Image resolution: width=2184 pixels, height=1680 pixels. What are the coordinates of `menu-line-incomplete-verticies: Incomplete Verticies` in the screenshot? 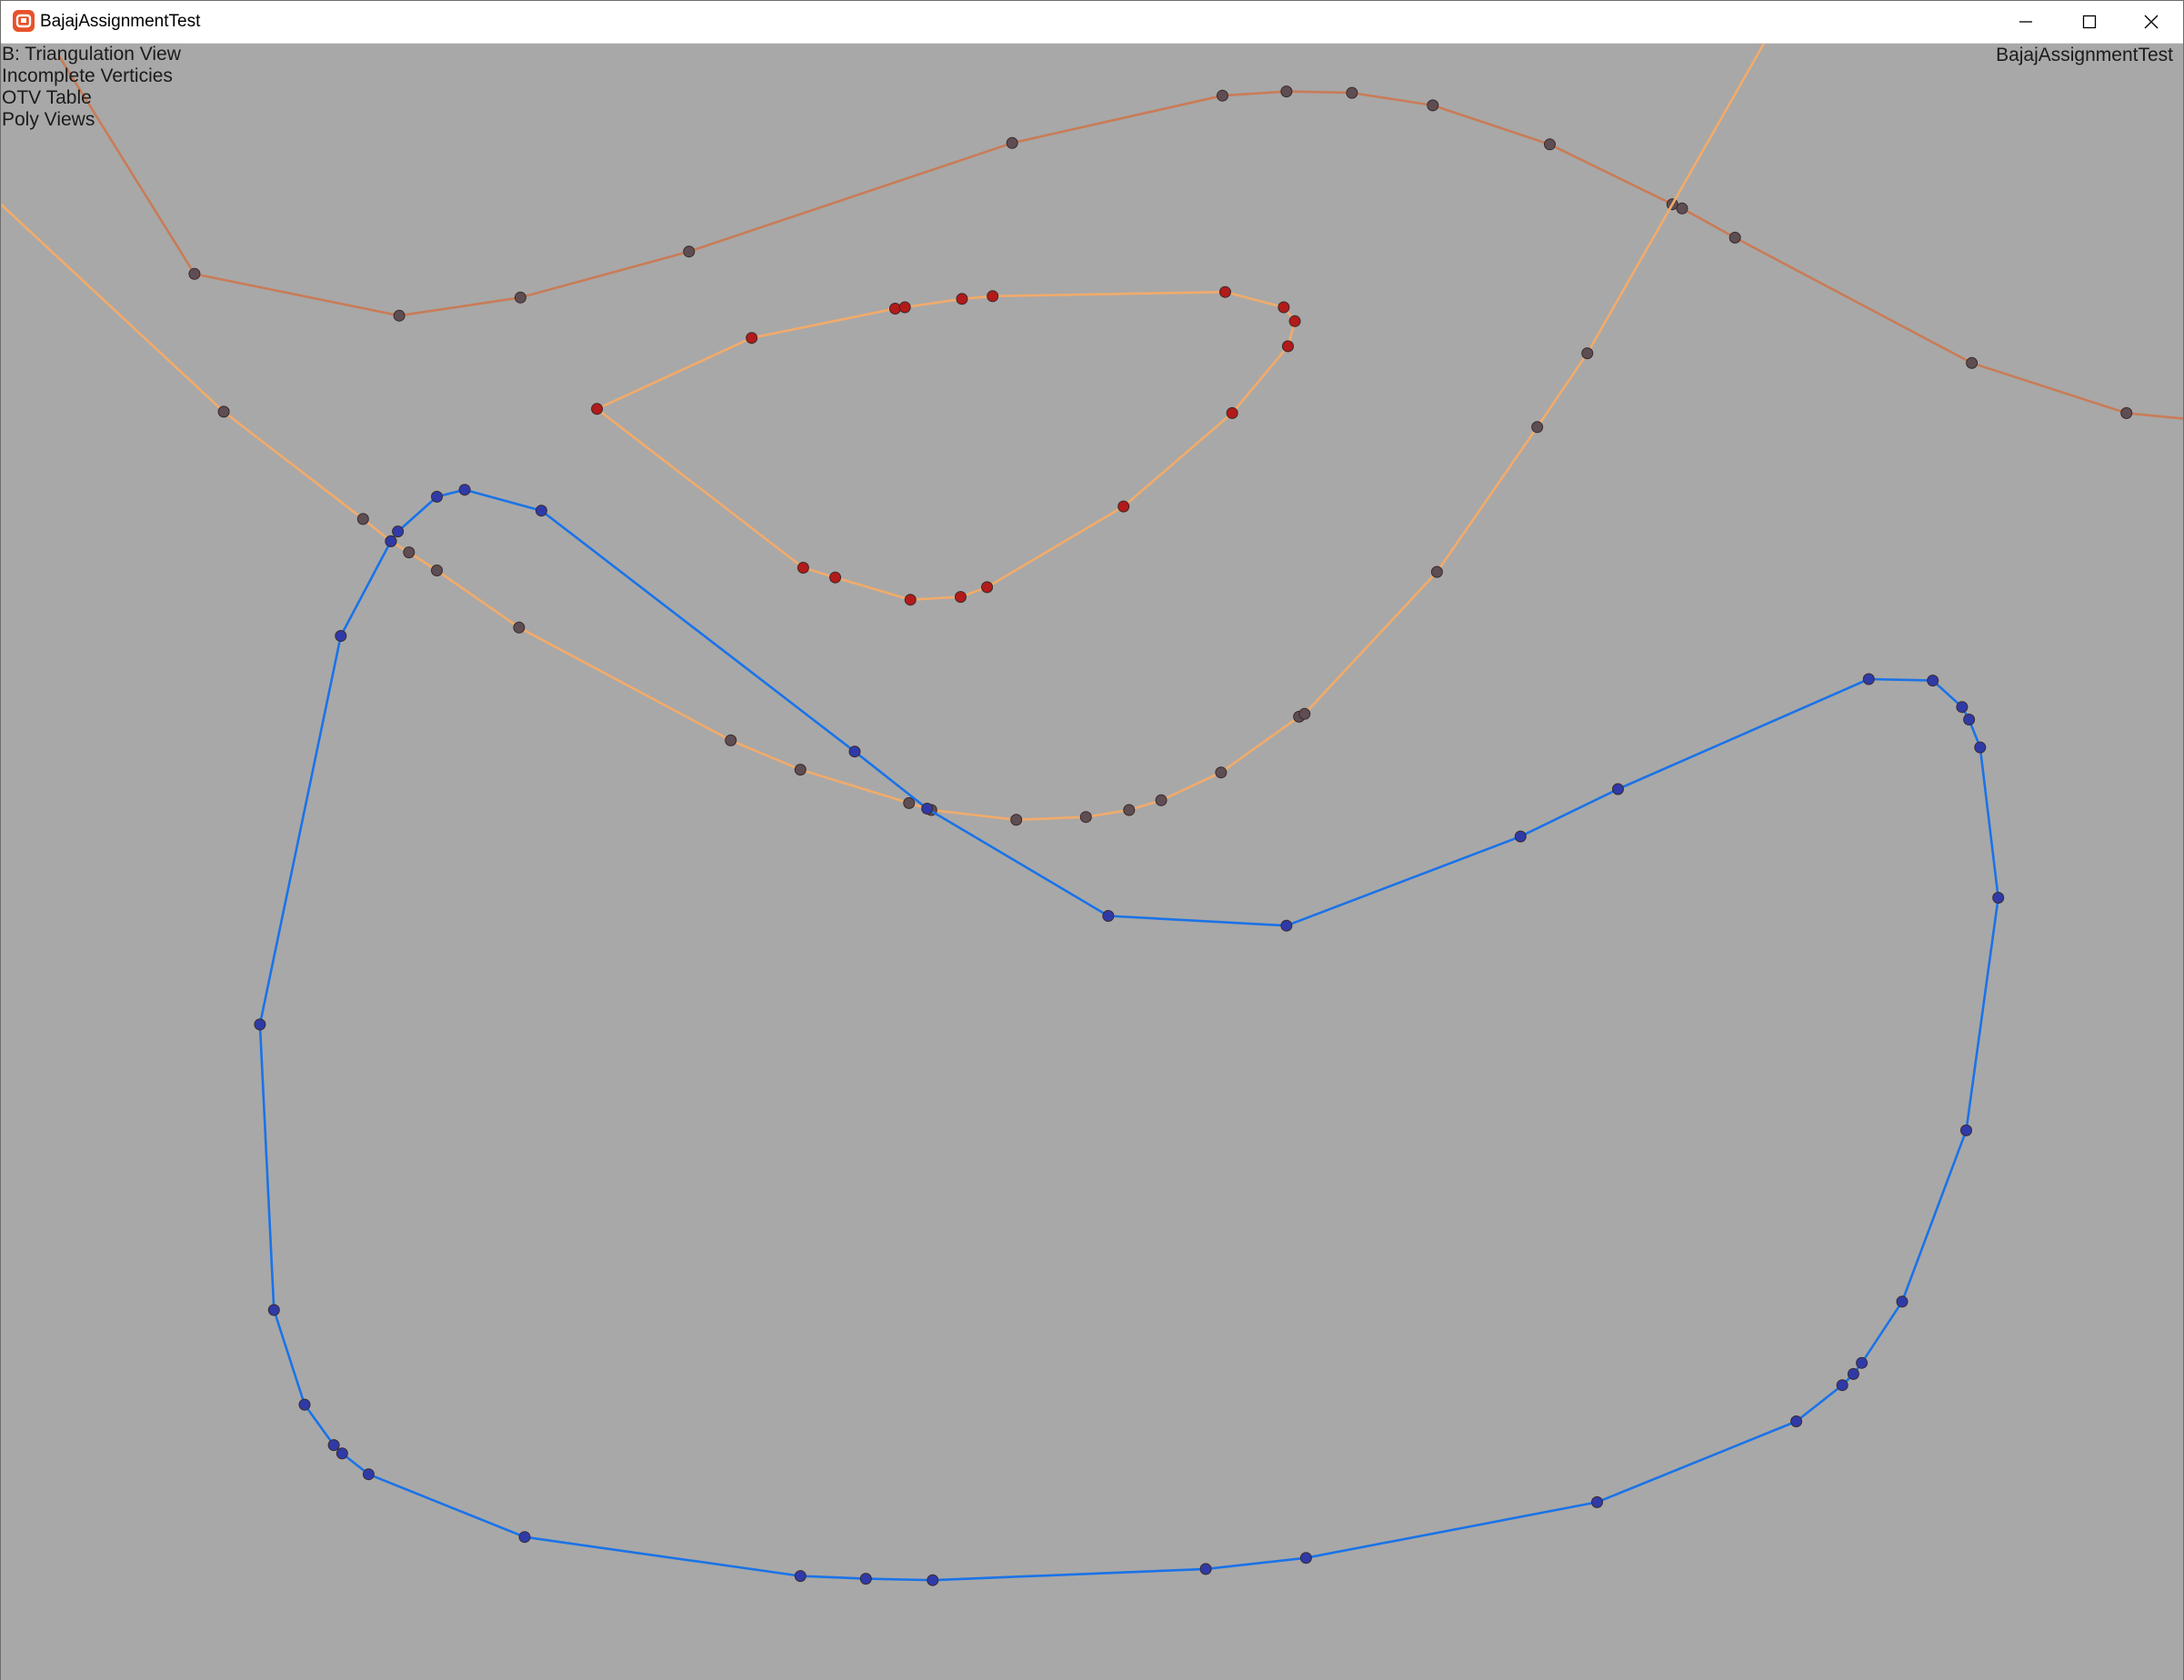 It's located at (87, 76).